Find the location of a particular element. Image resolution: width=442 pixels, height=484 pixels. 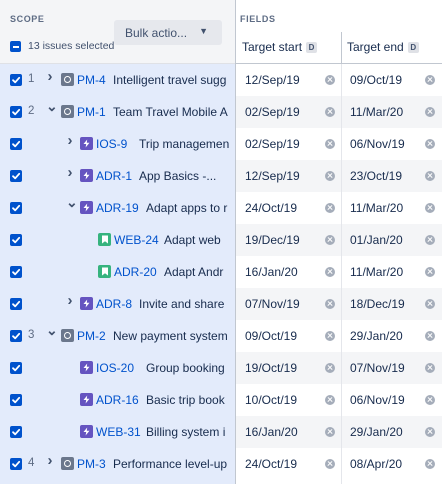

scope-cell: IOS-20 Group booking is located at coordinates (117, 368).